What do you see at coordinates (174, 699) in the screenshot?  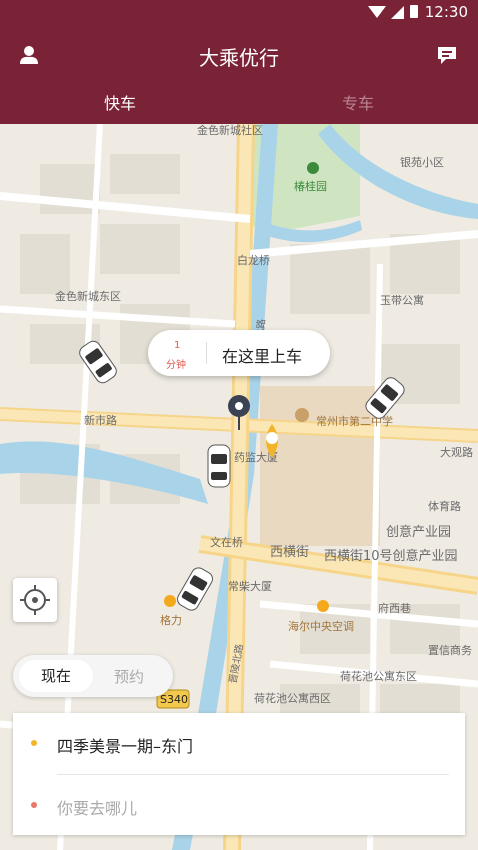 I see `svg-text: S340` at bounding box center [174, 699].